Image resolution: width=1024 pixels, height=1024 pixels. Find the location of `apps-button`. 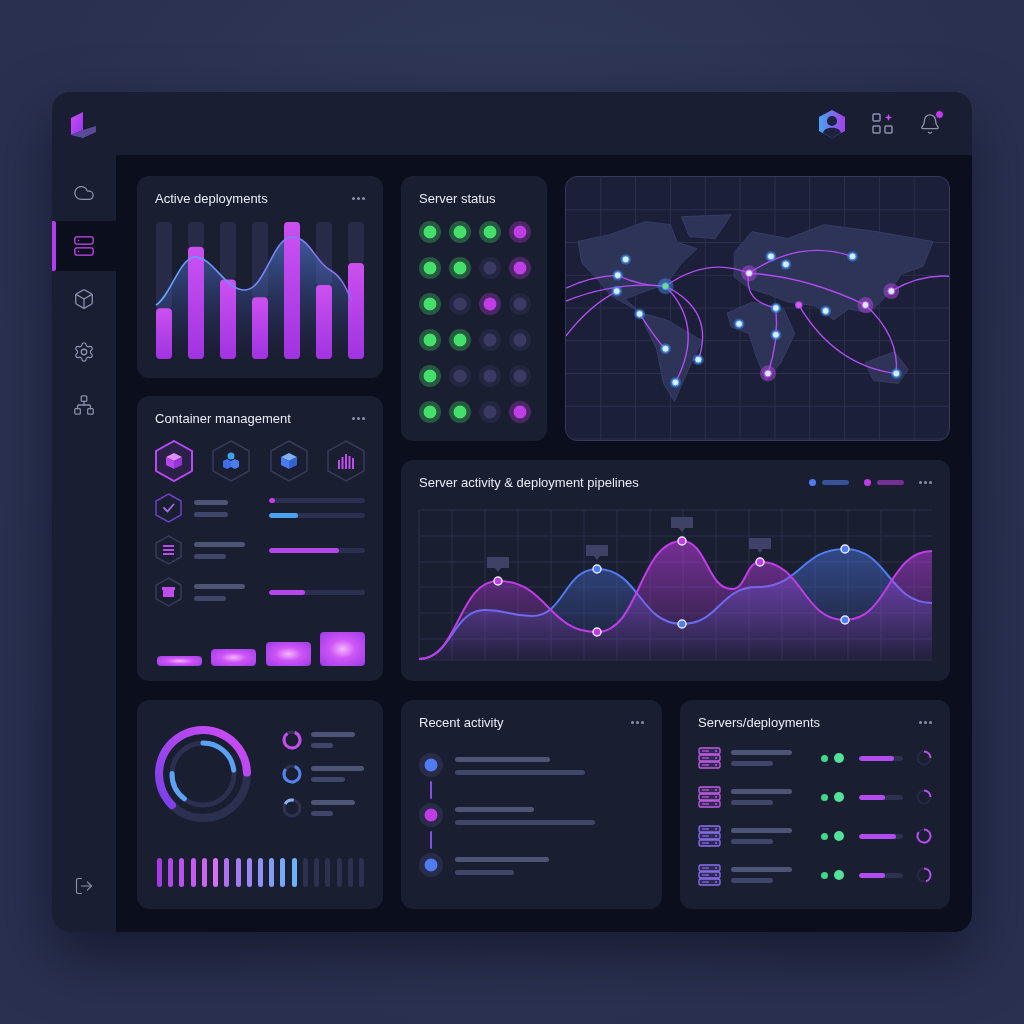

apps-button is located at coordinates (882, 123).